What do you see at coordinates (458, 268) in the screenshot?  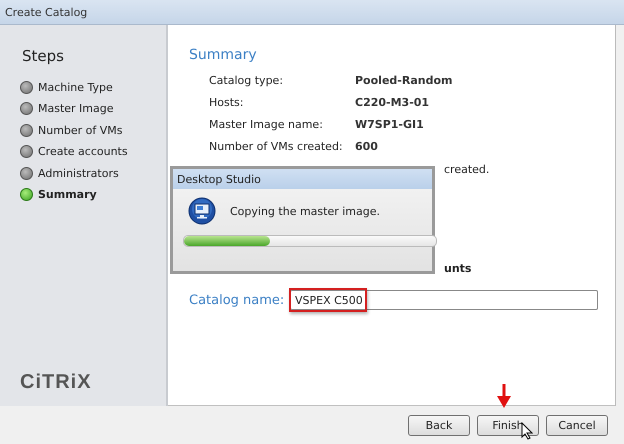 I see `summary-text: unts` at bounding box center [458, 268].